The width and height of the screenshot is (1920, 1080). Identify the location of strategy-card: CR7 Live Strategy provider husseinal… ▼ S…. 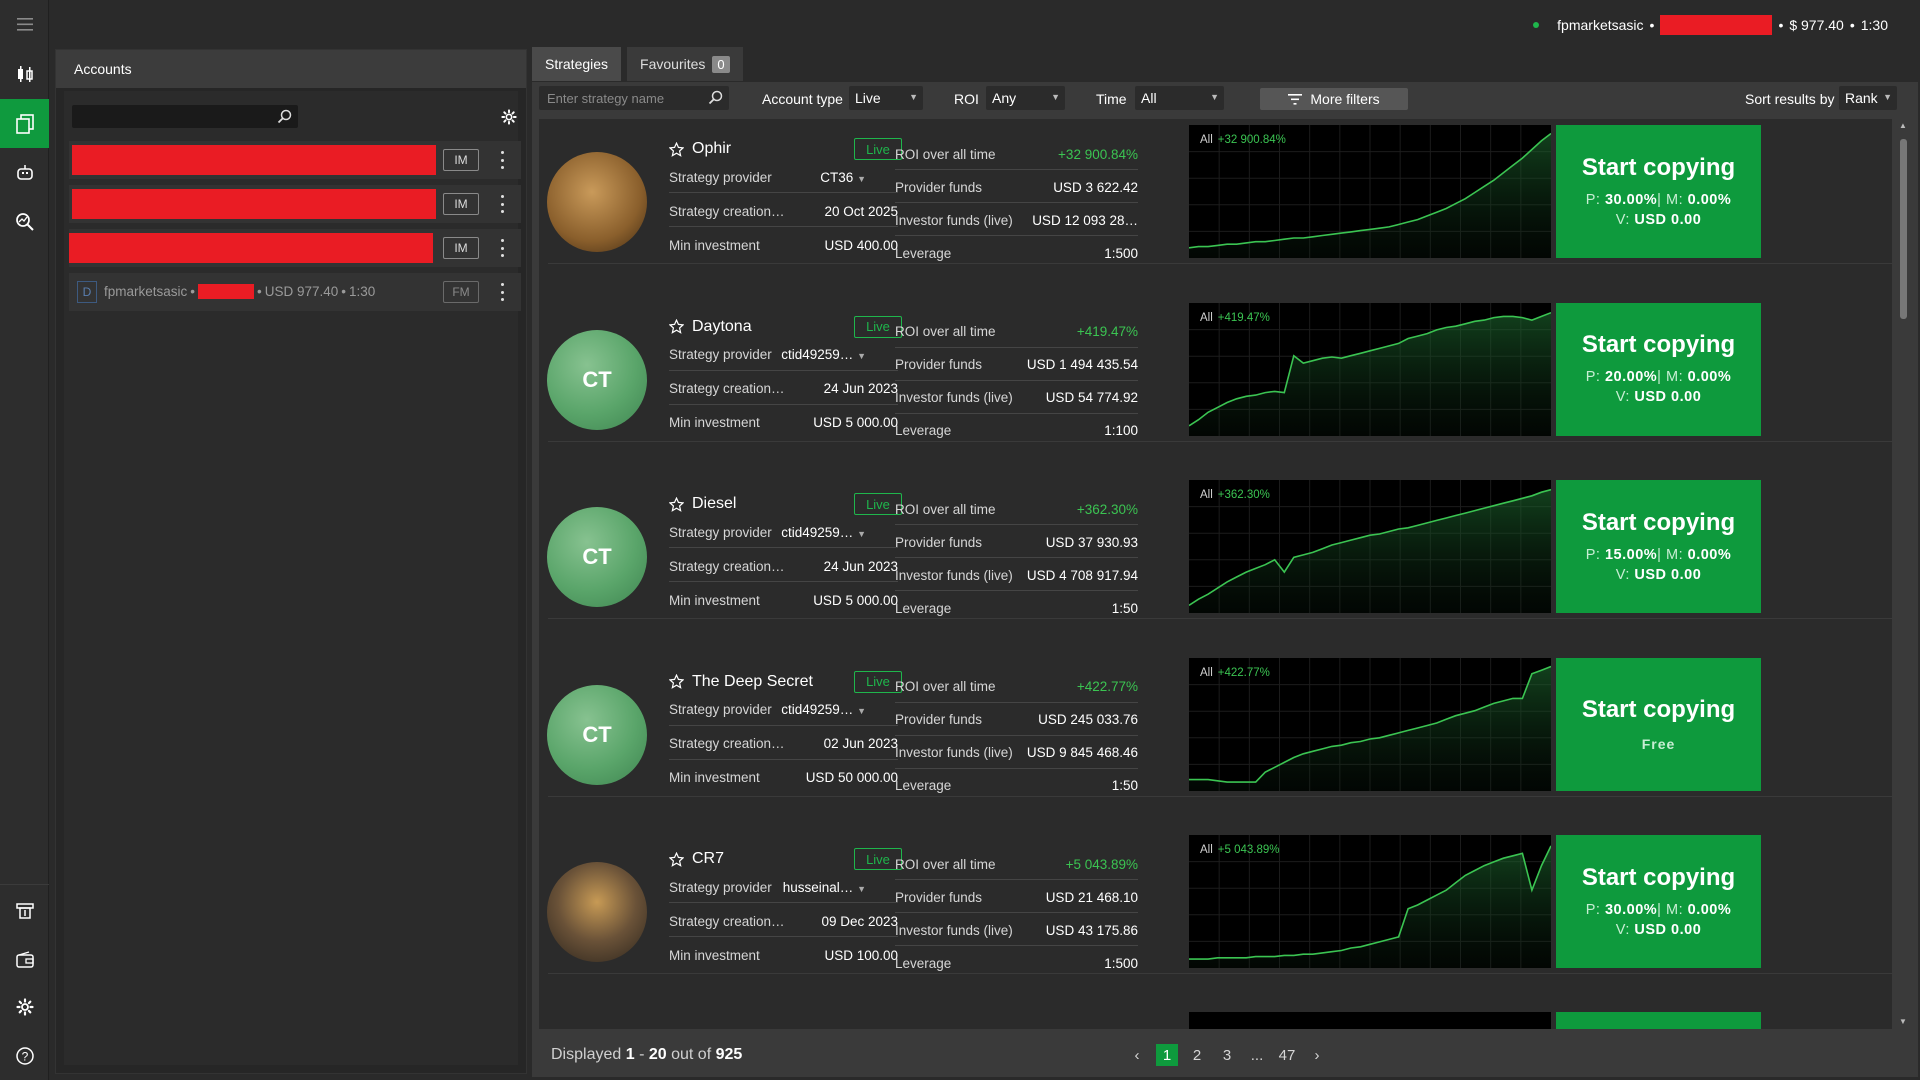
(1215, 920).